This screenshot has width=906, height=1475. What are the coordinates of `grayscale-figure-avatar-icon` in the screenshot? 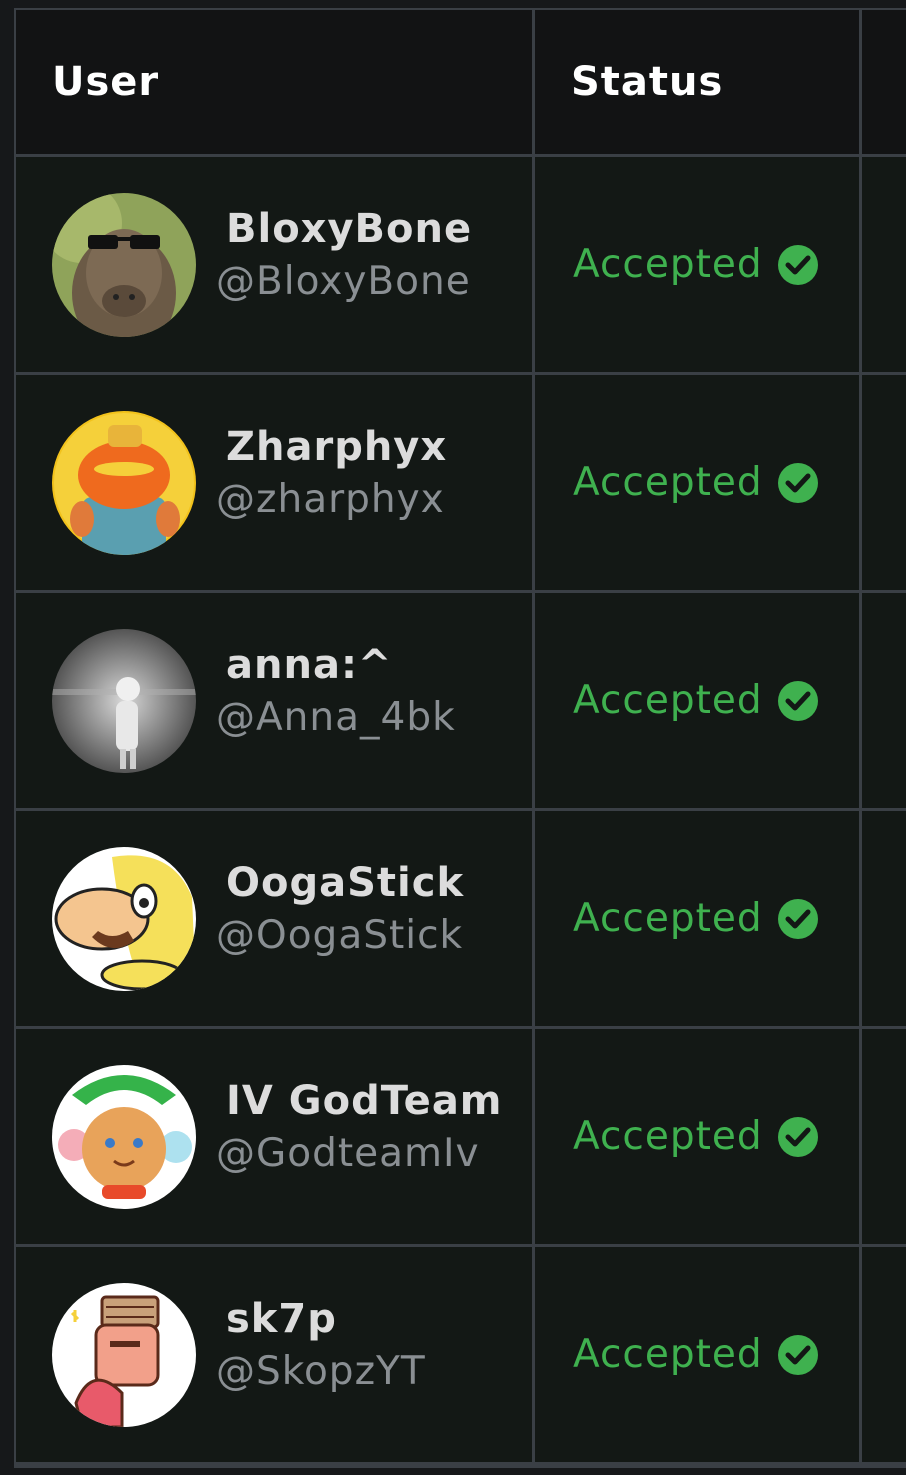 It's located at (124, 701).